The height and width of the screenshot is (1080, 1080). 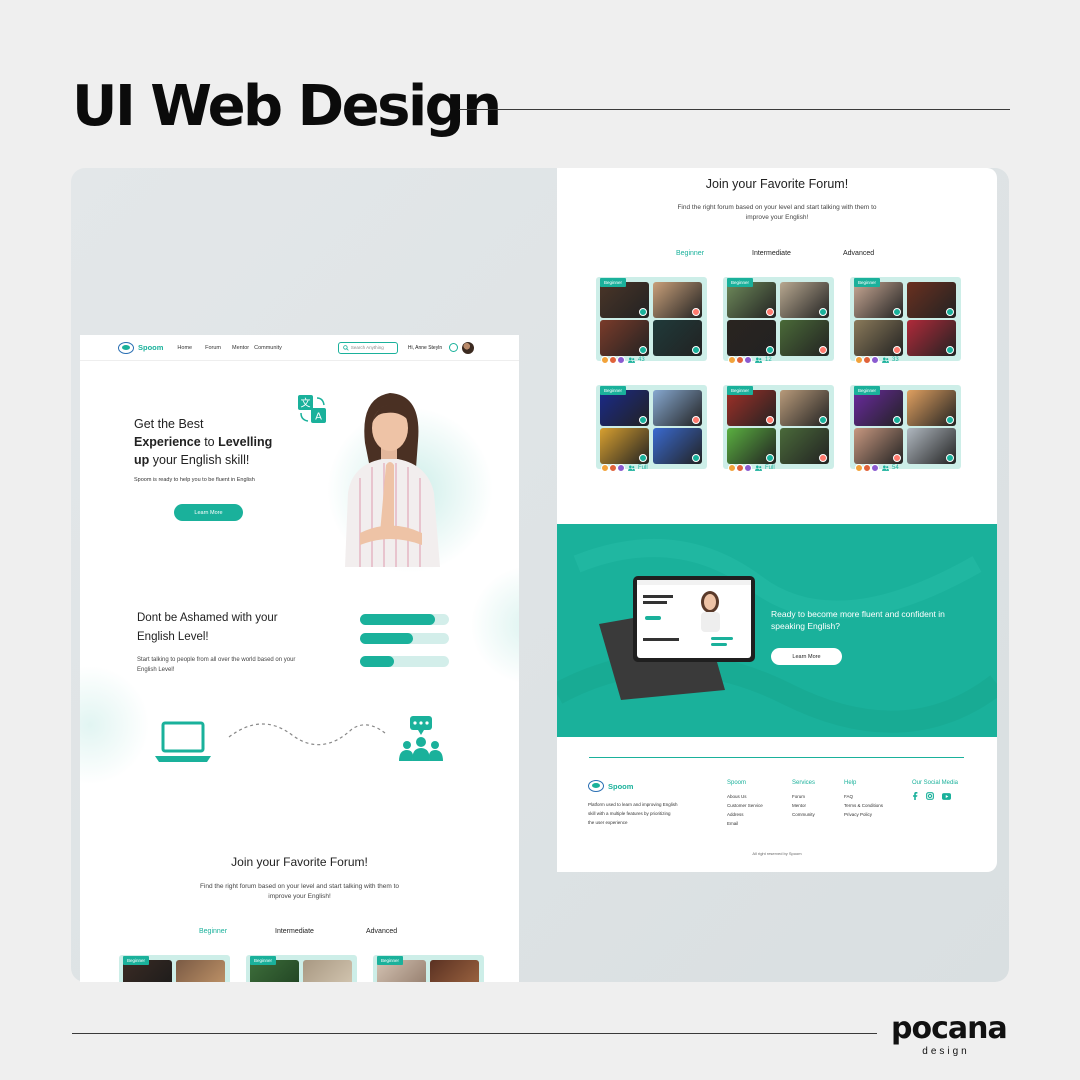 I want to click on forum-card-footer: 43, so click(x=623, y=360).